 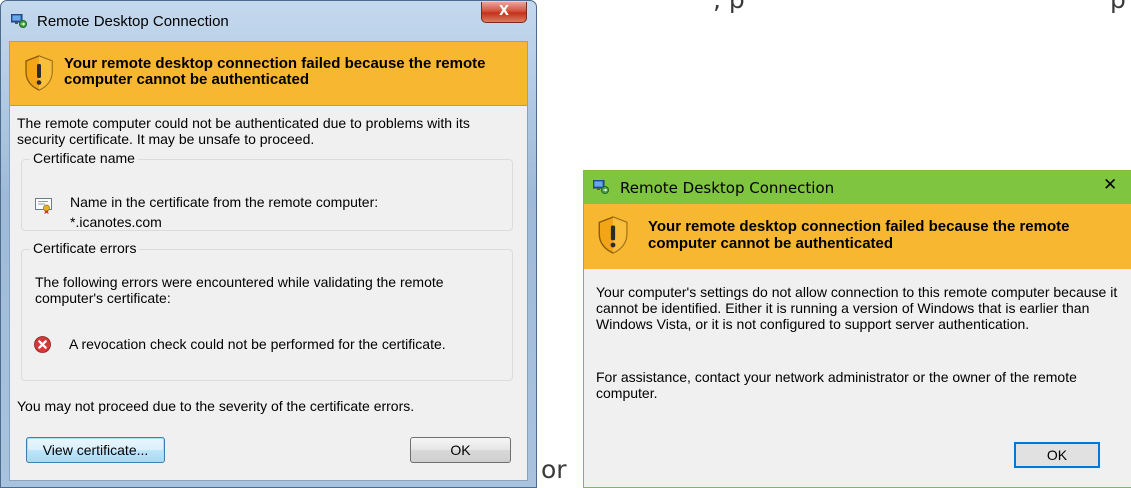 I want to click on background-caption-right: p, so click(x=1118, y=7).